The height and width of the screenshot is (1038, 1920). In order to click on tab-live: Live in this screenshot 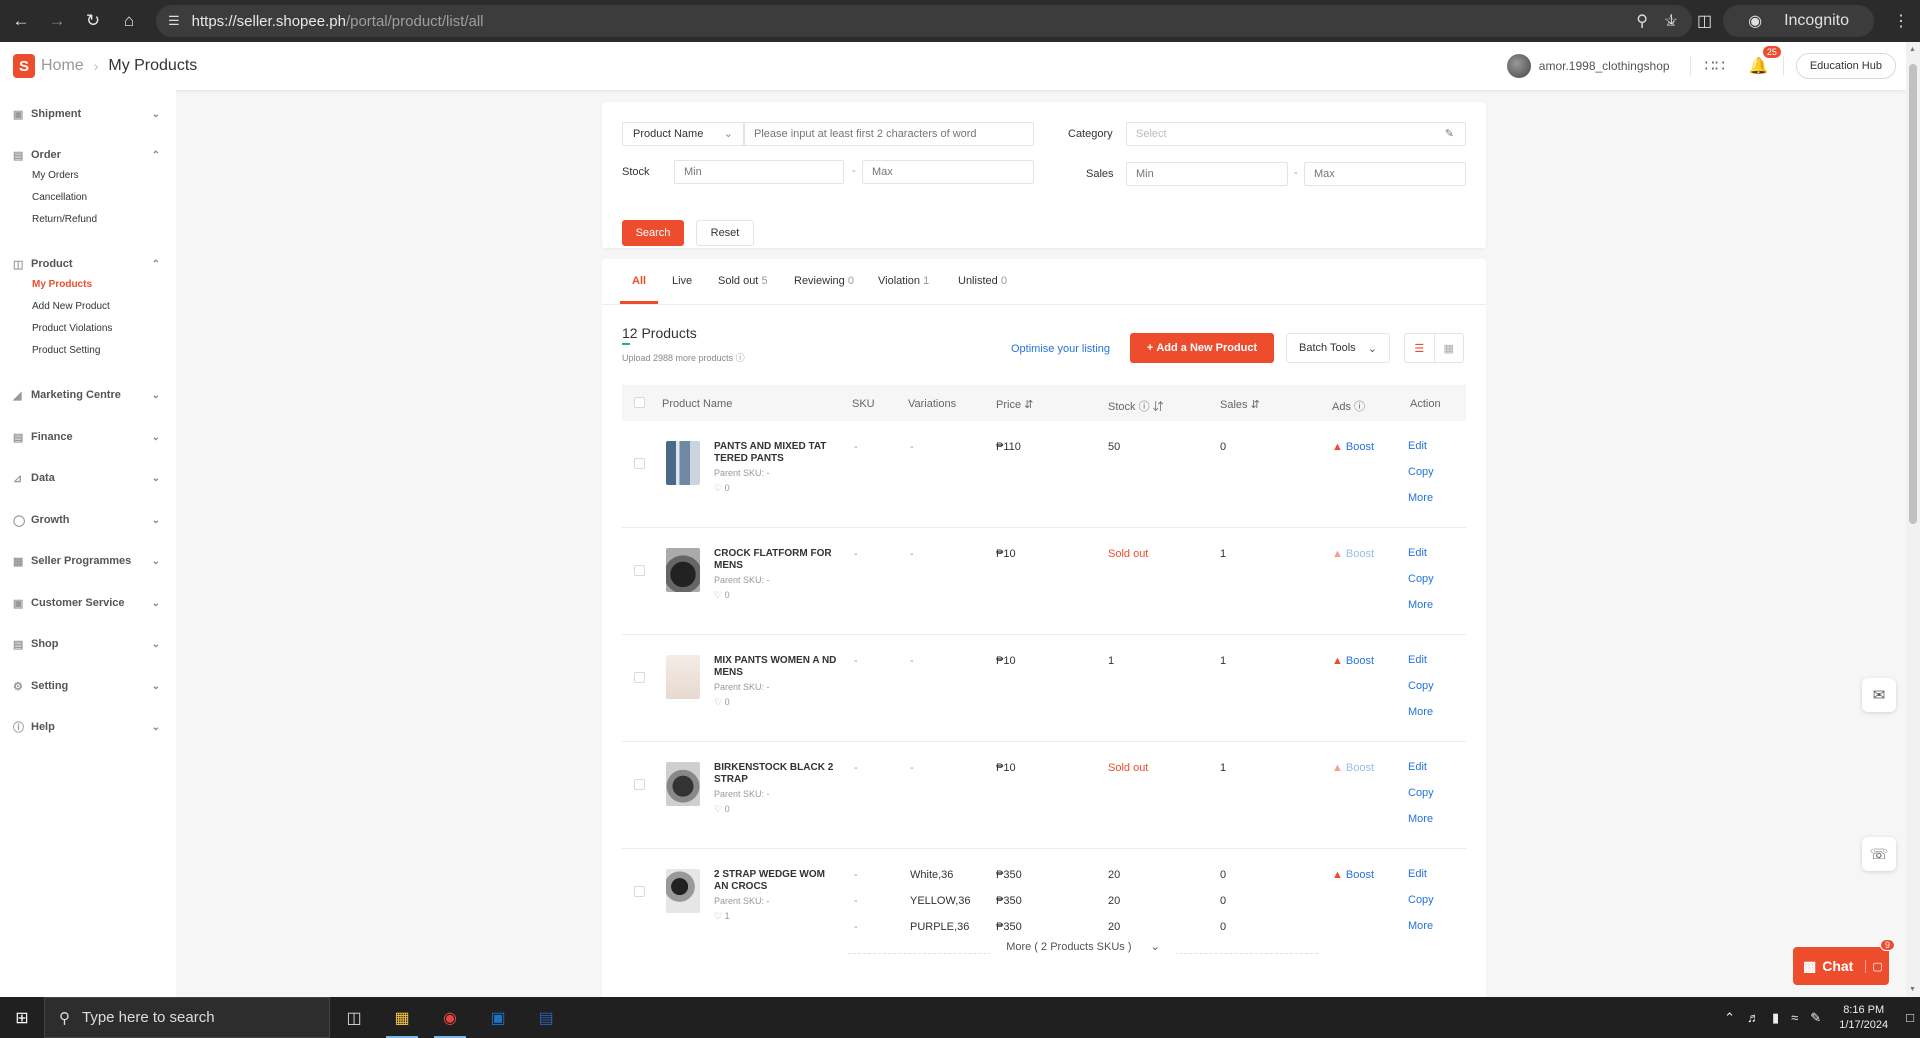, I will do `click(682, 281)`.